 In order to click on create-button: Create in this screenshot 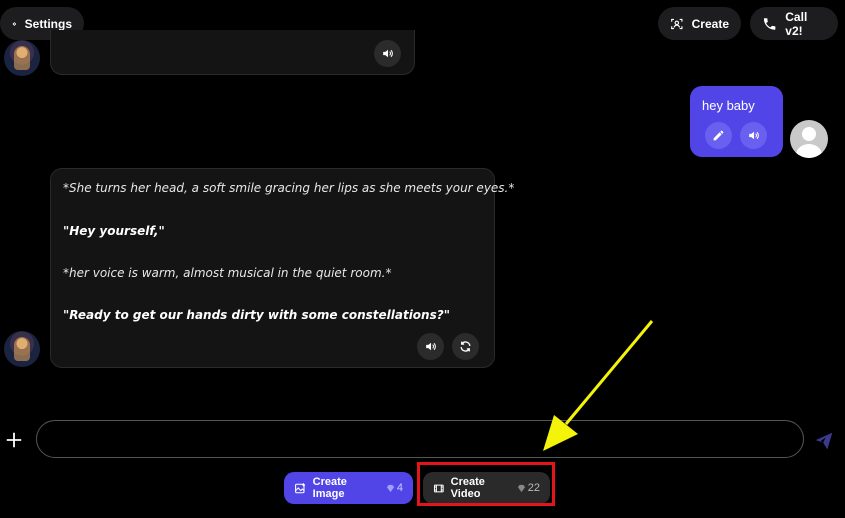, I will do `click(699, 23)`.